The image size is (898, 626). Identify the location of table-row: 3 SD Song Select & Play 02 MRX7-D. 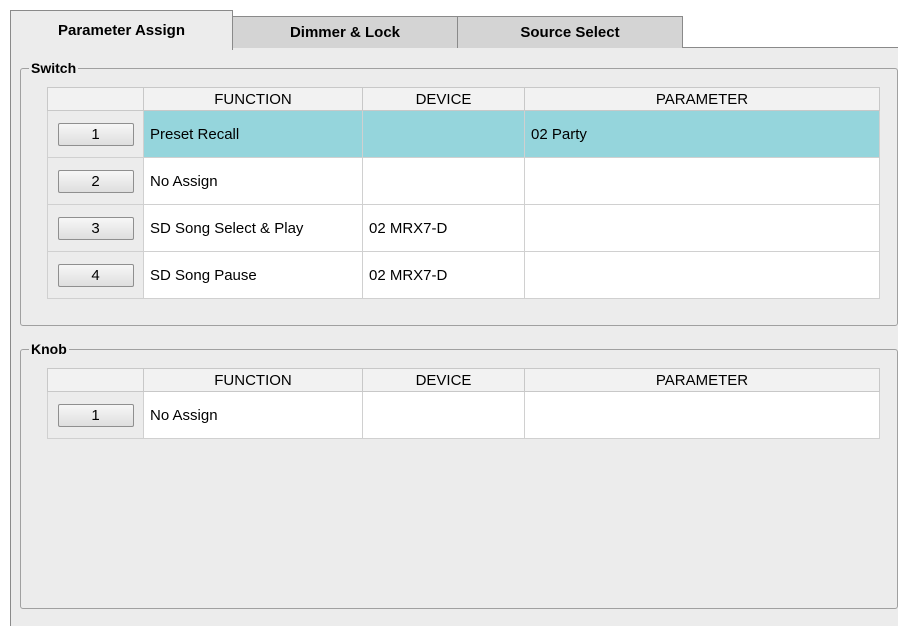
(463, 228).